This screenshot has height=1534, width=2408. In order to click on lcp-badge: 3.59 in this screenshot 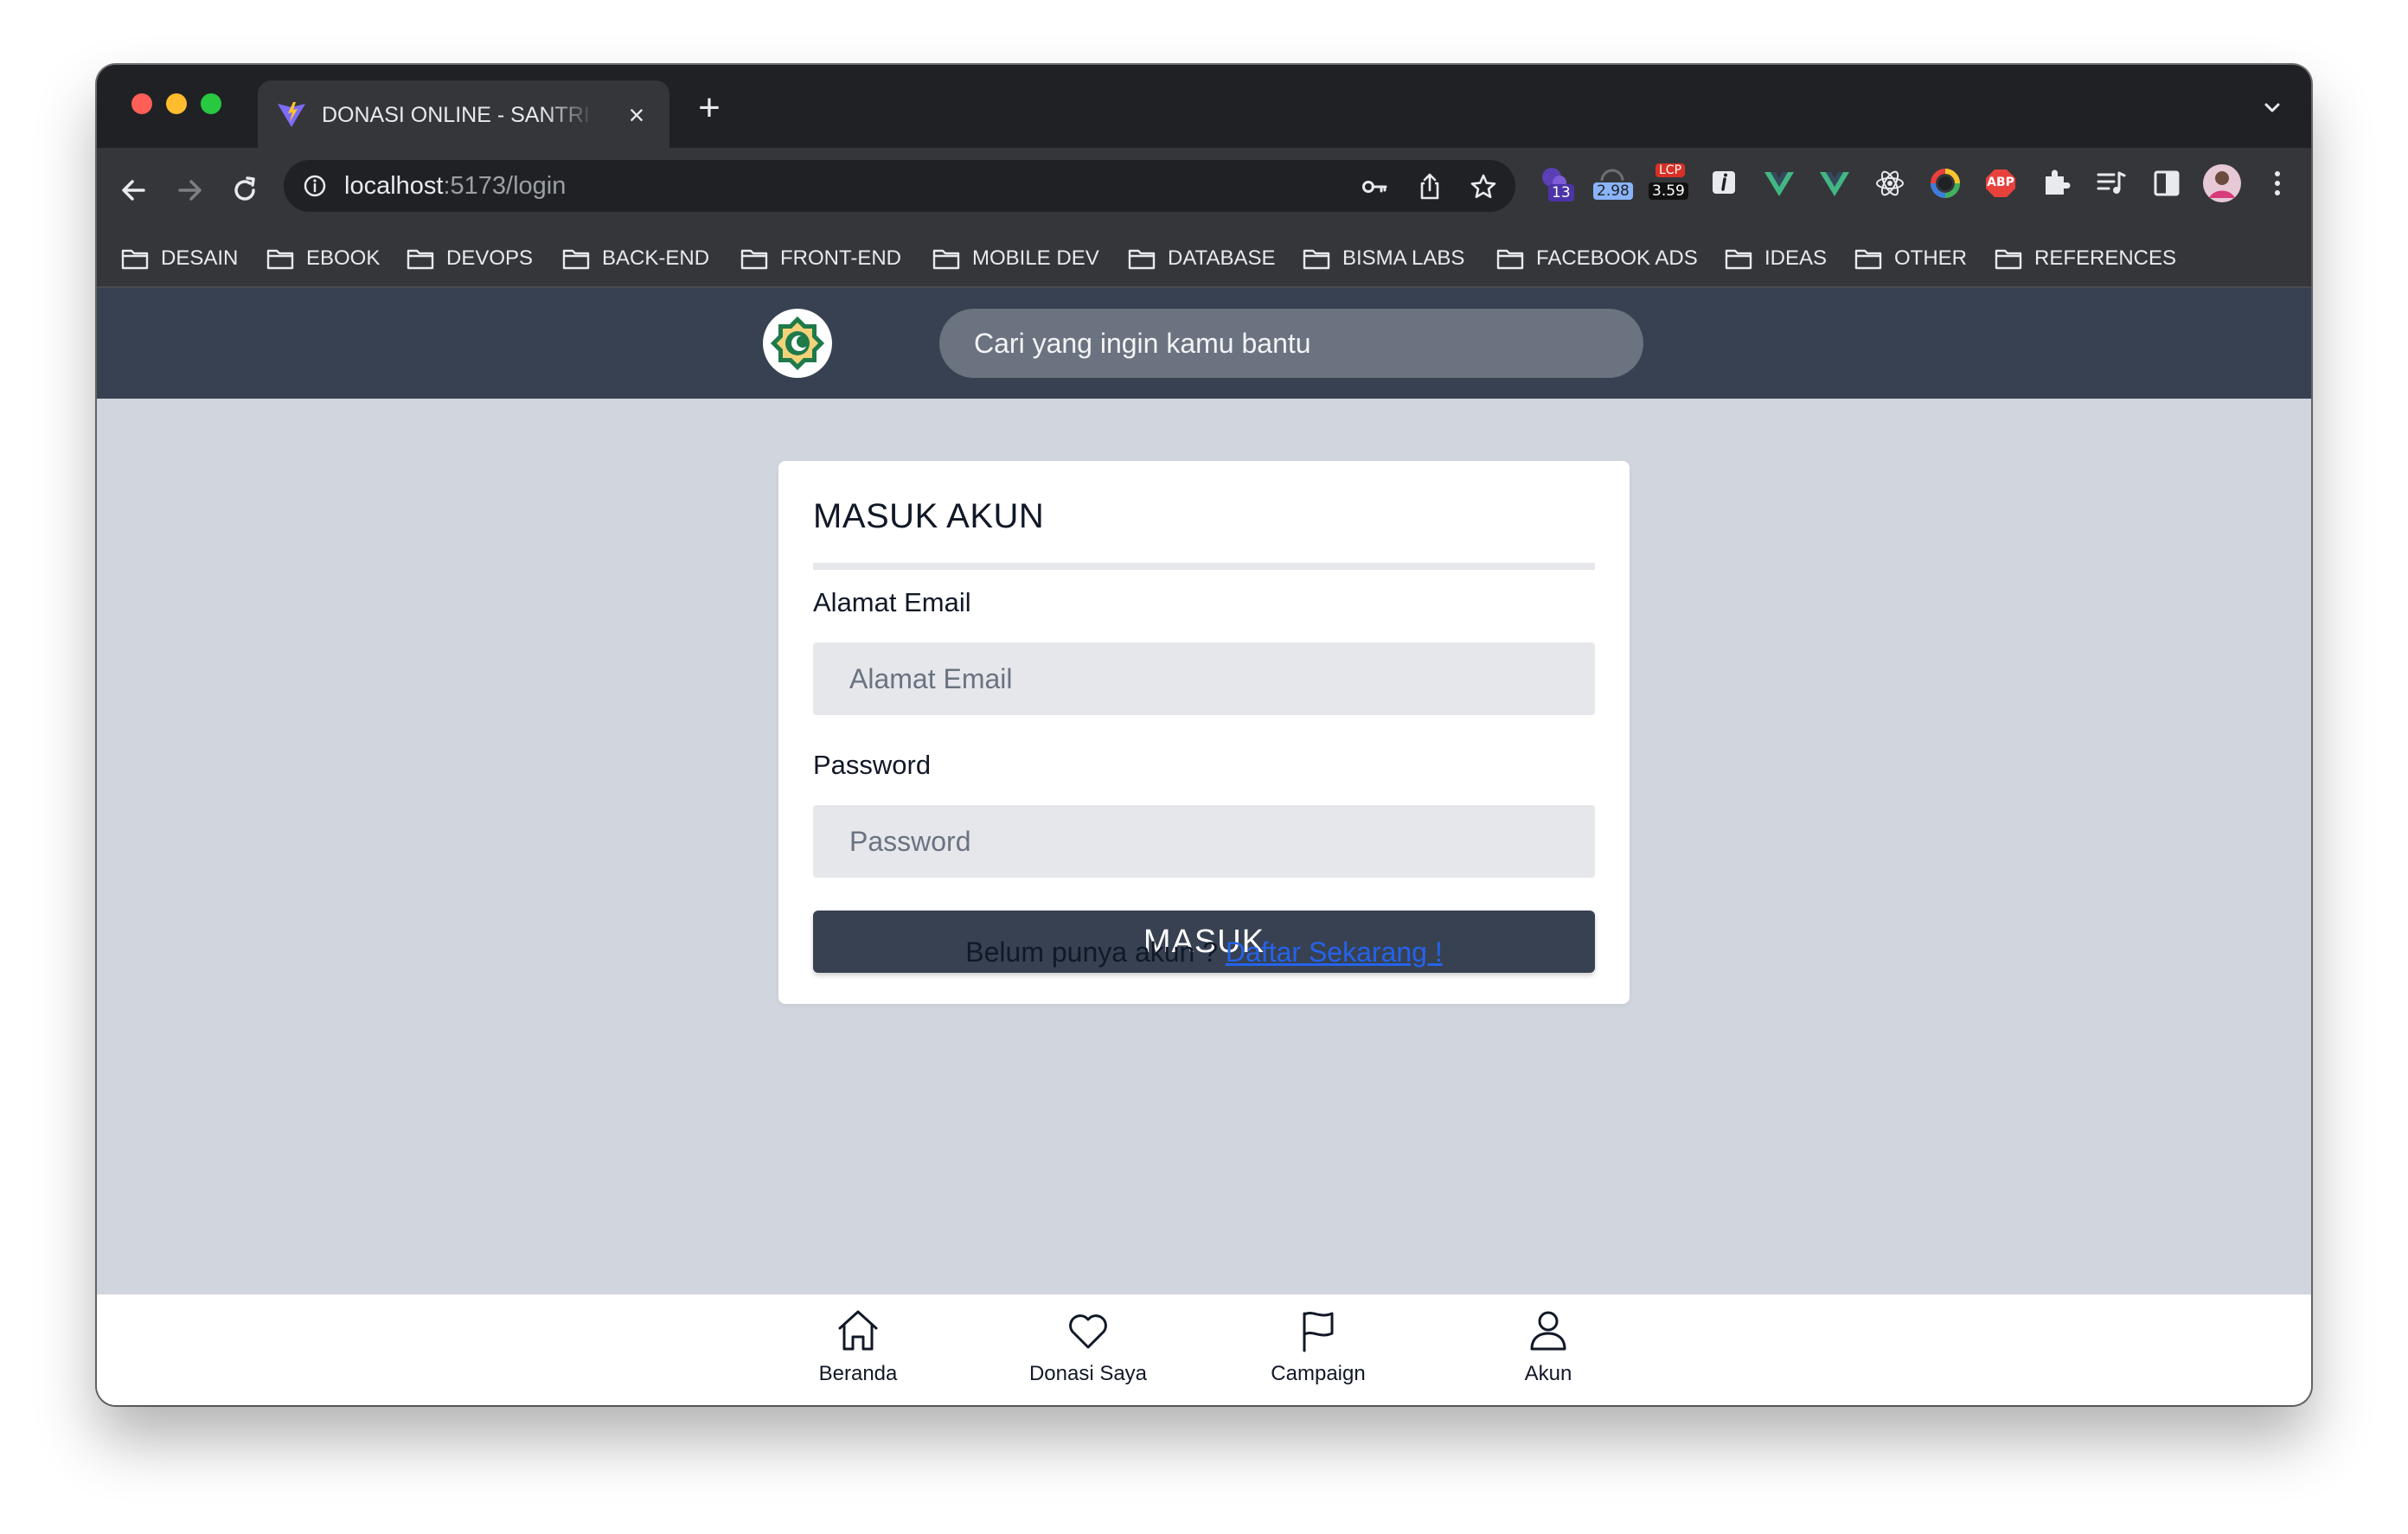, I will do `click(1668, 191)`.